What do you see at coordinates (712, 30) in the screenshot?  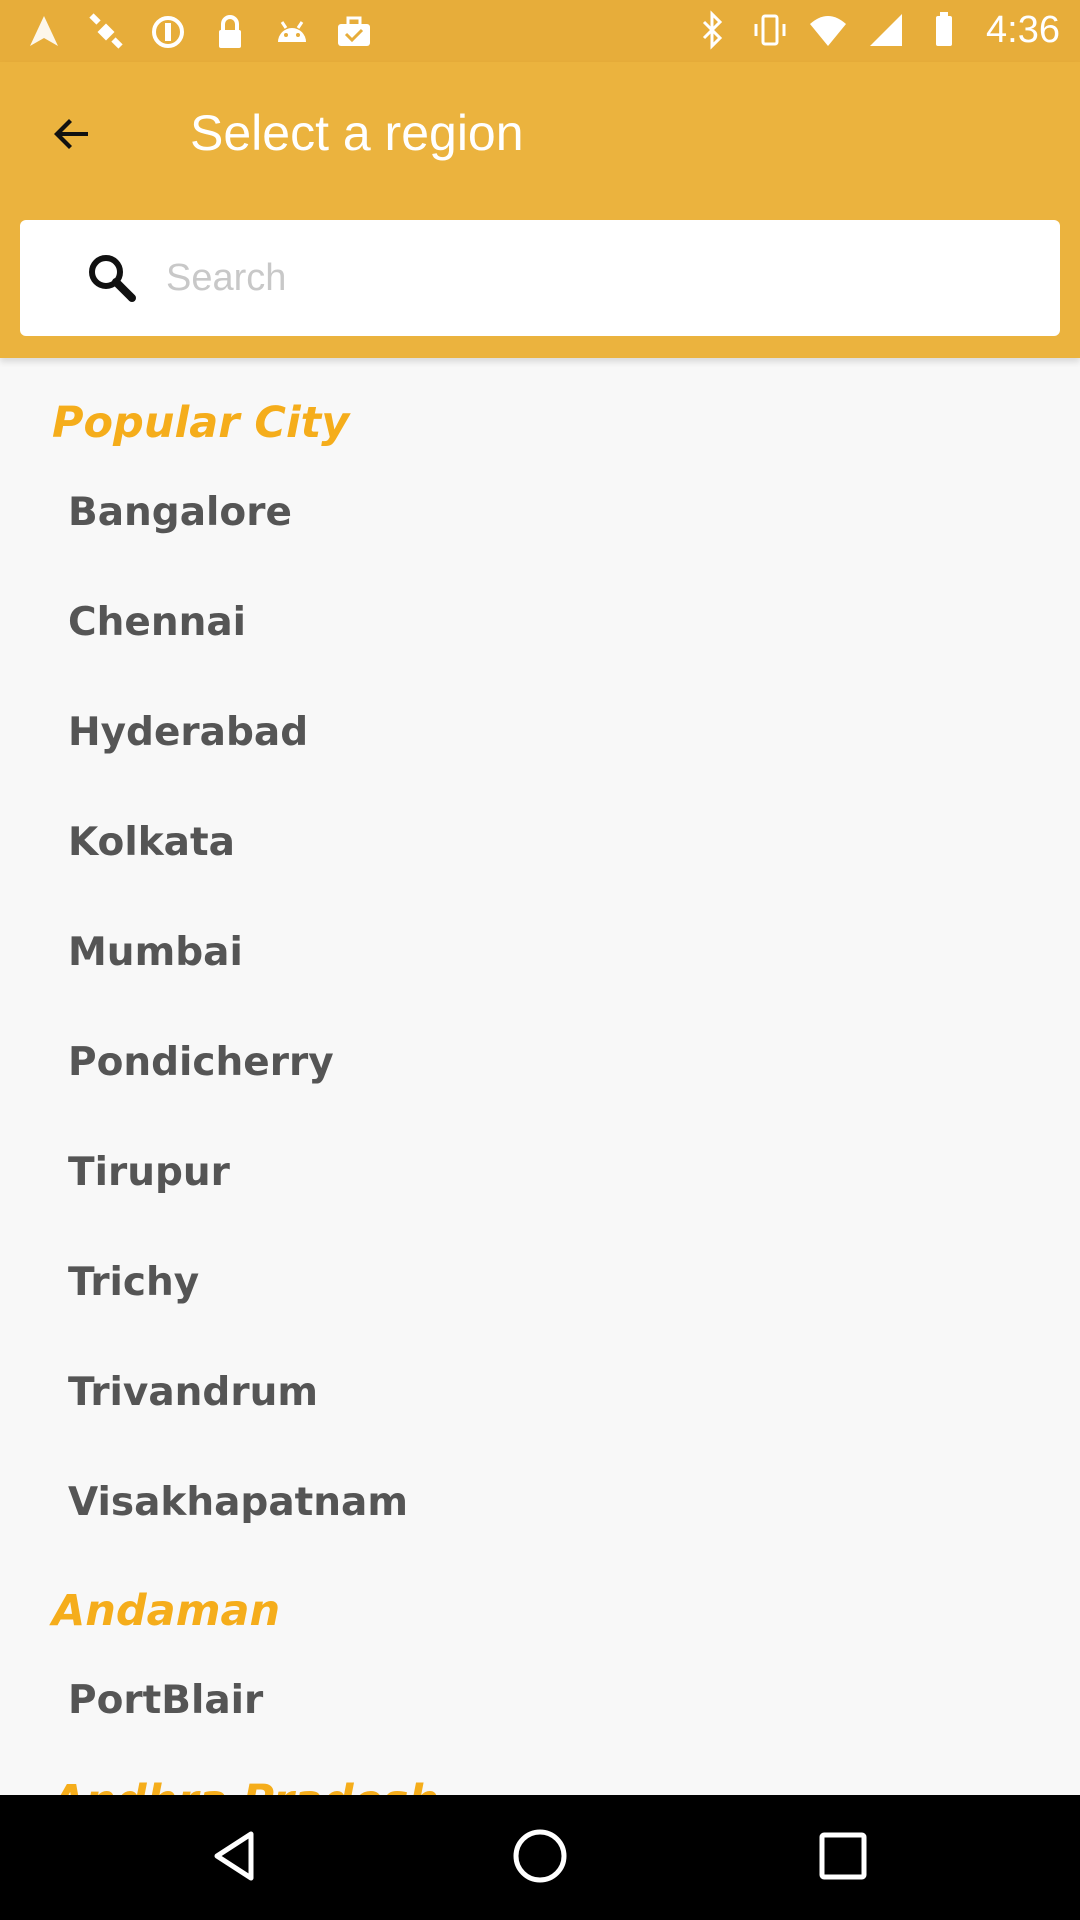 I see `bluetooth-icon` at bounding box center [712, 30].